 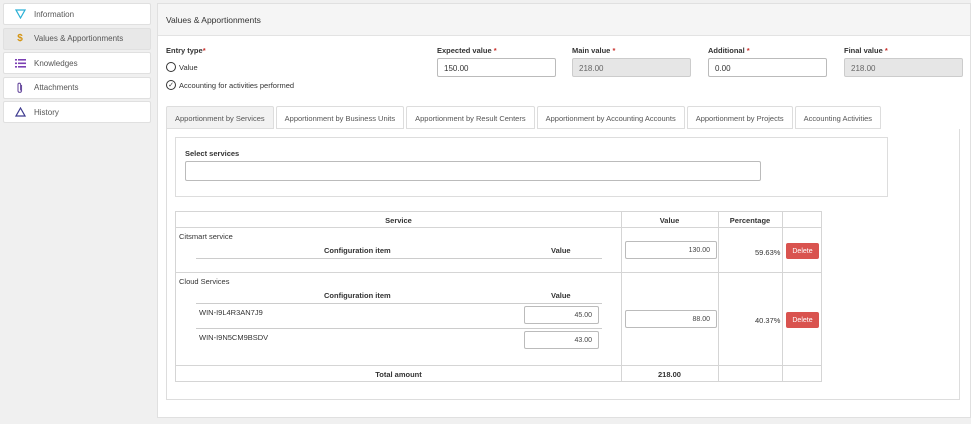 I want to click on sidebar-item-label: Values & Apportionments, so click(x=79, y=38).